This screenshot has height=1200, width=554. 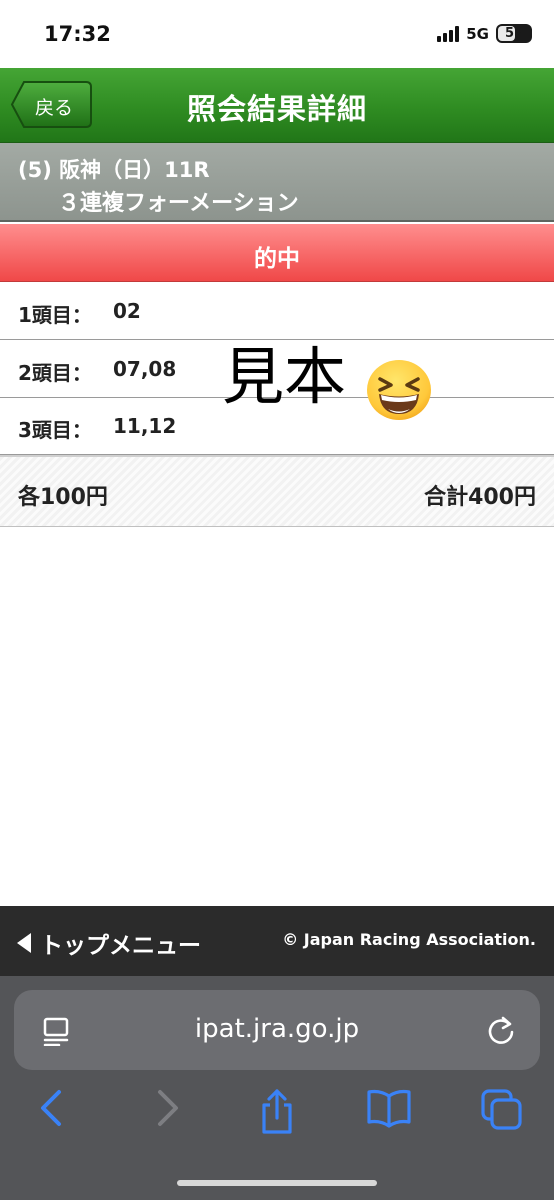 What do you see at coordinates (178, 203) in the screenshot?
I see `bet-type: ３連複フォーメーション` at bounding box center [178, 203].